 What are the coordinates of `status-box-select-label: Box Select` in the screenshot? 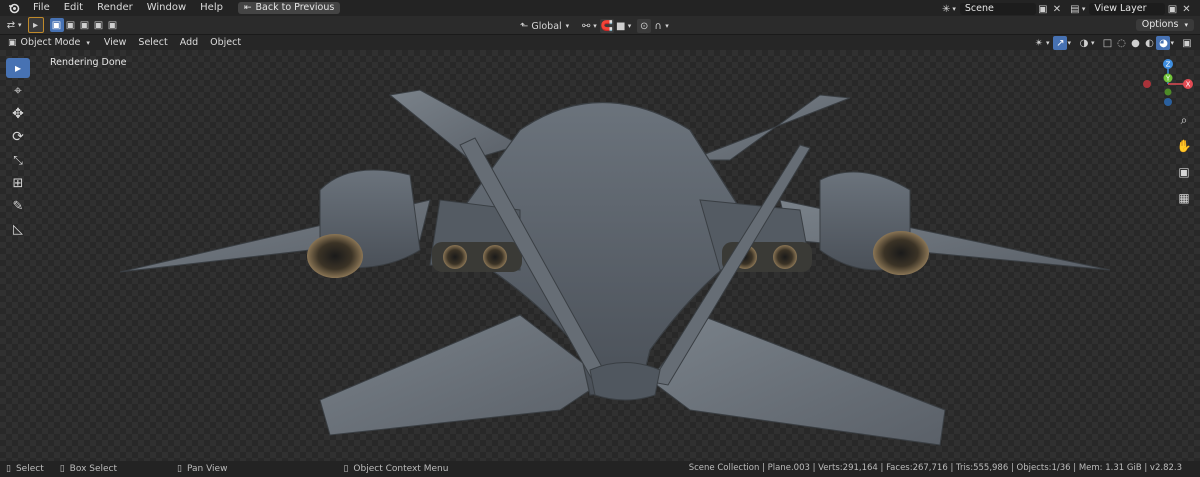 It's located at (93, 469).